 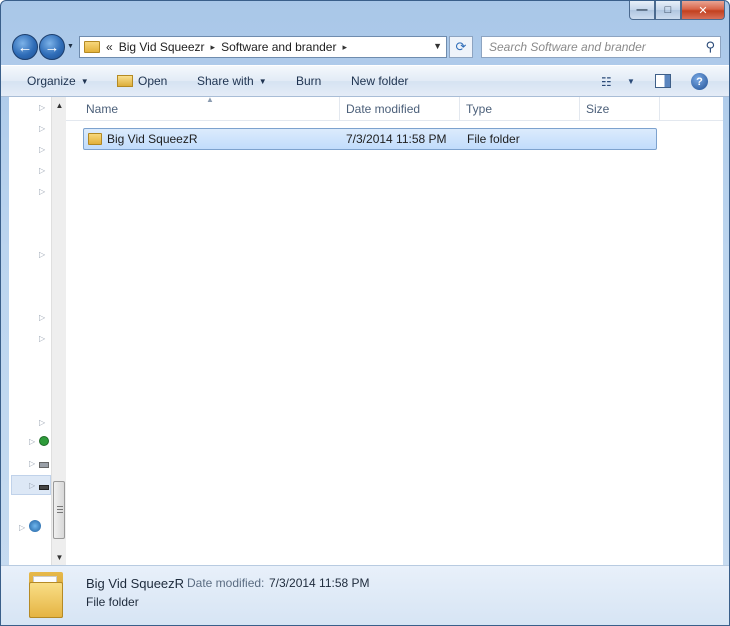 I want to click on minimize-button: —, so click(x=642, y=10).